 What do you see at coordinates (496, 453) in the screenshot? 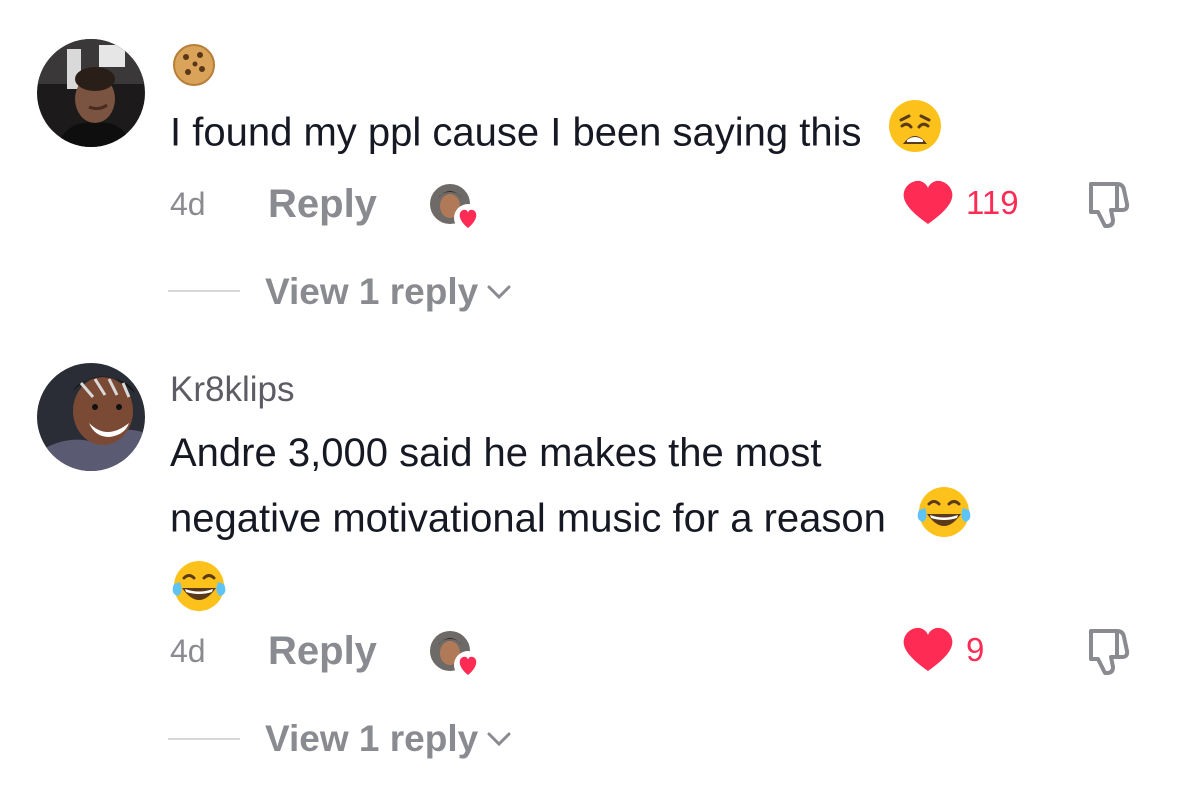
I see `comment-line-1: Andre 3,000 said he makes the most` at bounding box center [496, 453].